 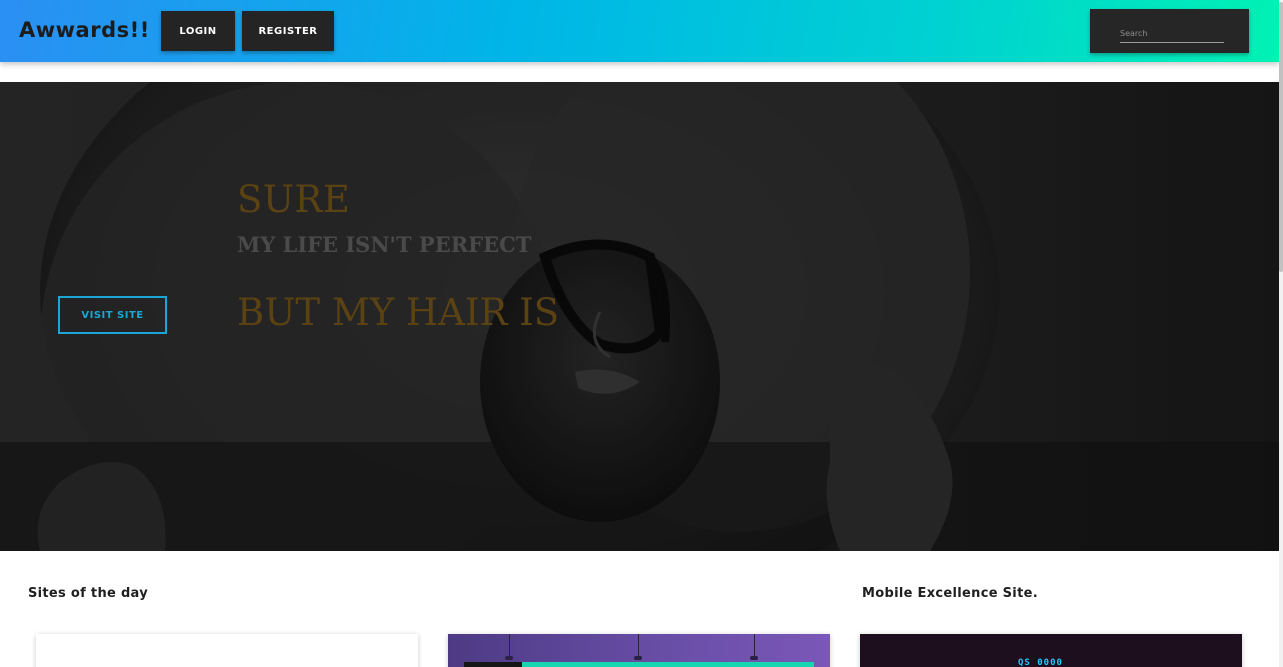 I want to click on page-scrollbar, so click(x=1281, y=333).